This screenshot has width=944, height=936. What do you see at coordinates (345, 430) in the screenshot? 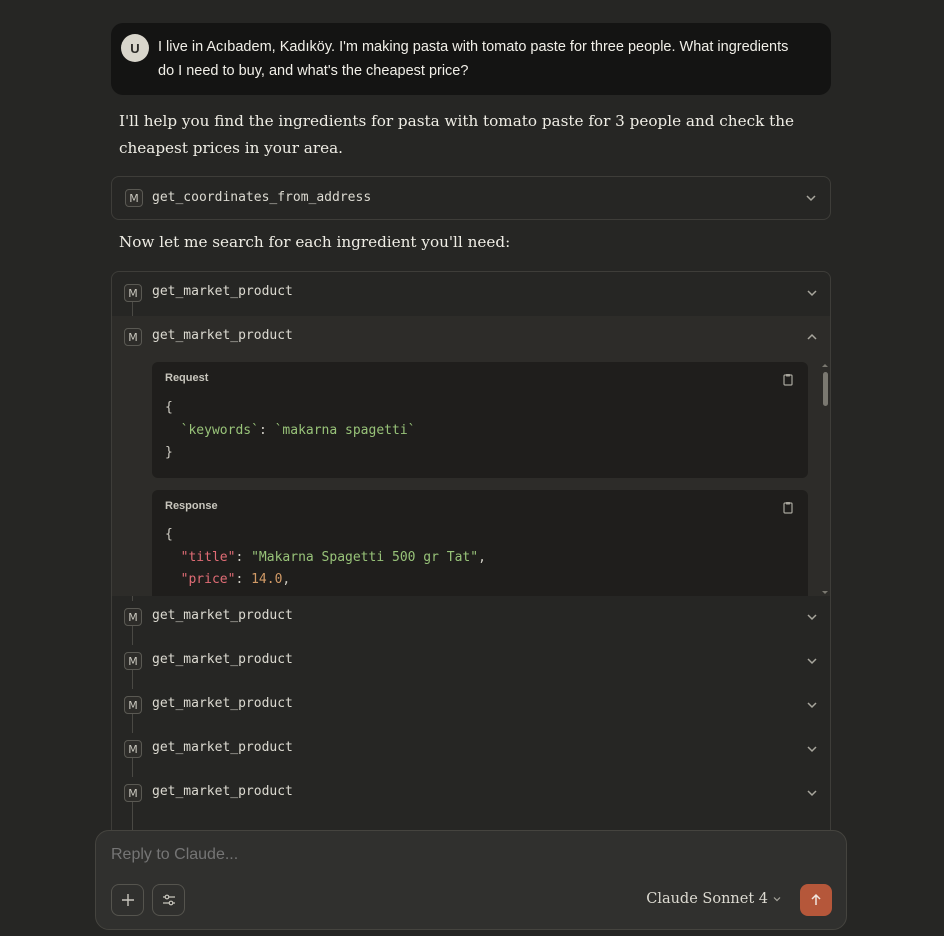
I see `request-value: `makarna spagetti`` at bounding box center [345, 430].